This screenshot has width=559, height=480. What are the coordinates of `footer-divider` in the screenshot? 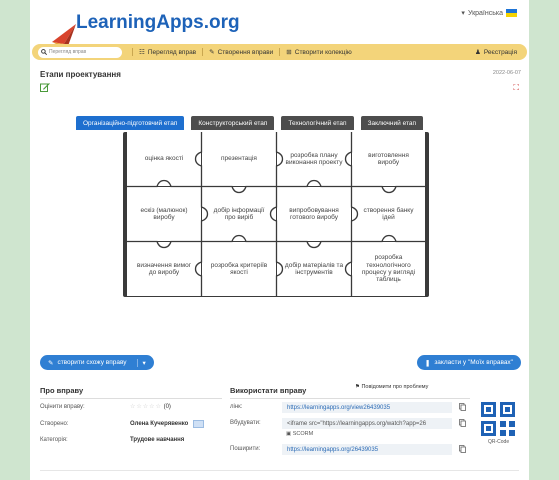 It's located at (279, 470).